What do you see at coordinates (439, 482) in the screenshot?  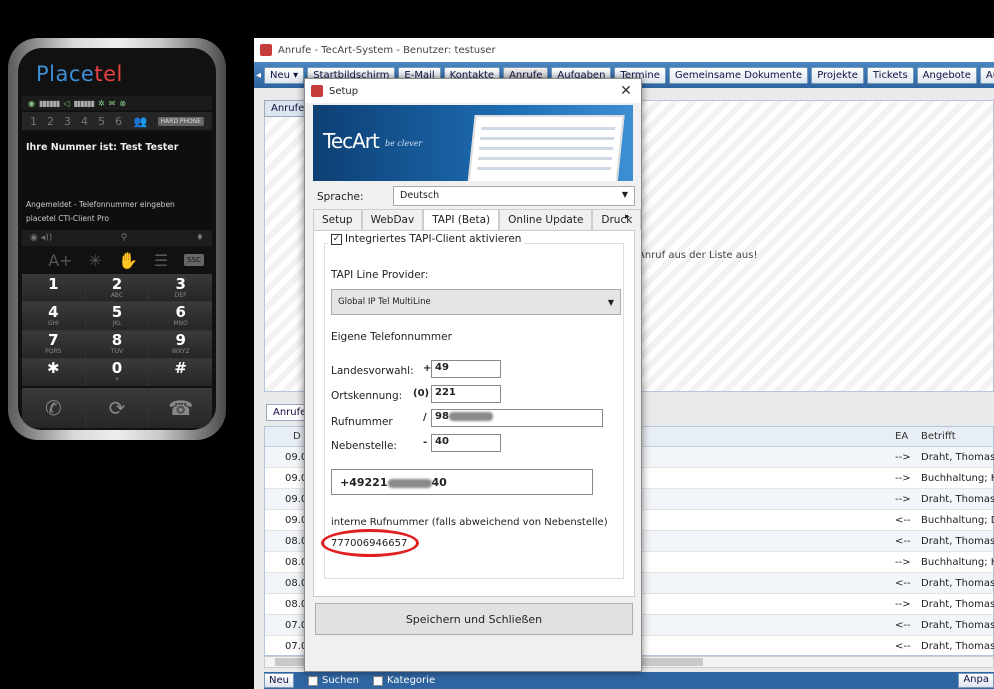 I see `full-number-end: 40` at bounding box center [439, 482].